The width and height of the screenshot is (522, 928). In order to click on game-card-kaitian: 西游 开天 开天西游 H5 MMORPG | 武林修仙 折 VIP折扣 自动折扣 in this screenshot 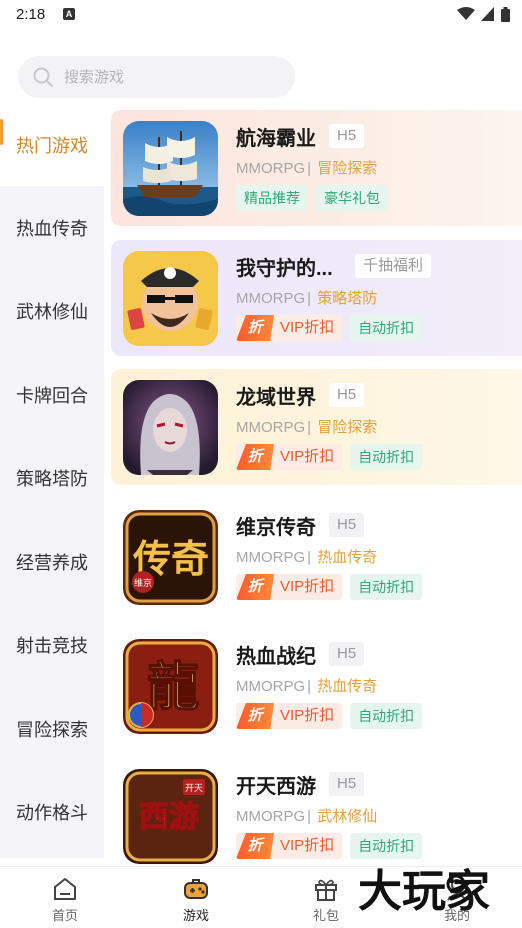, I will do `click(316, 816)`.